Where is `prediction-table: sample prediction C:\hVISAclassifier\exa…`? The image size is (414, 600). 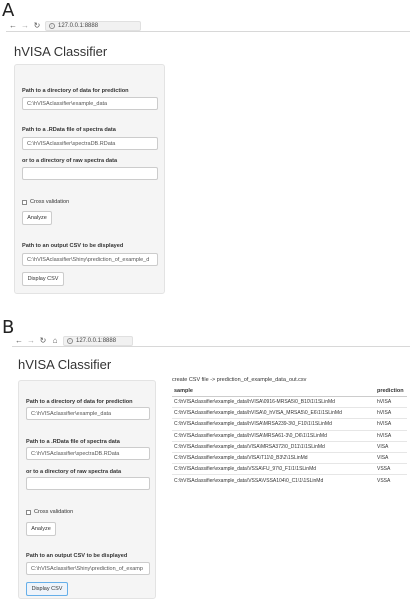 prediction-table: sample prediction C:\hVISAclassifier\exa… is located at coordinates (289, 436).